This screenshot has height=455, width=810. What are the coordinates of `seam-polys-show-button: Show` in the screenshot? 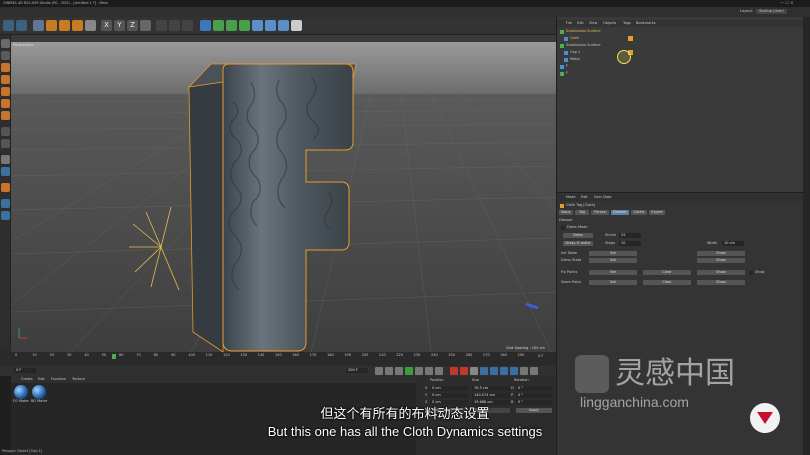 It's located at (721, 282).